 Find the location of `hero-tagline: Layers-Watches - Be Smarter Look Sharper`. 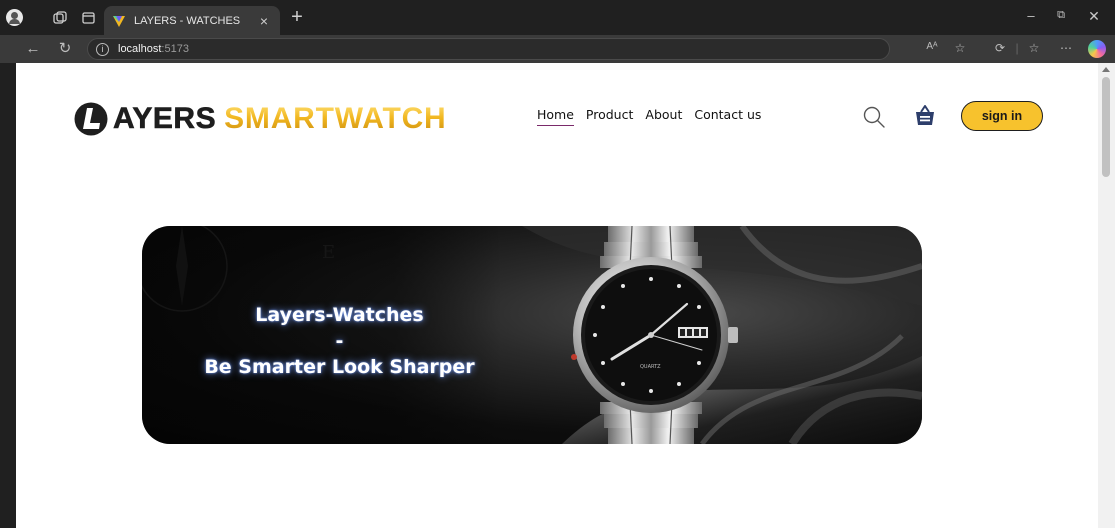

hero-tagline: Layers-Watches - Be Smarter Look Sharper is located at coordinates (339, 341).